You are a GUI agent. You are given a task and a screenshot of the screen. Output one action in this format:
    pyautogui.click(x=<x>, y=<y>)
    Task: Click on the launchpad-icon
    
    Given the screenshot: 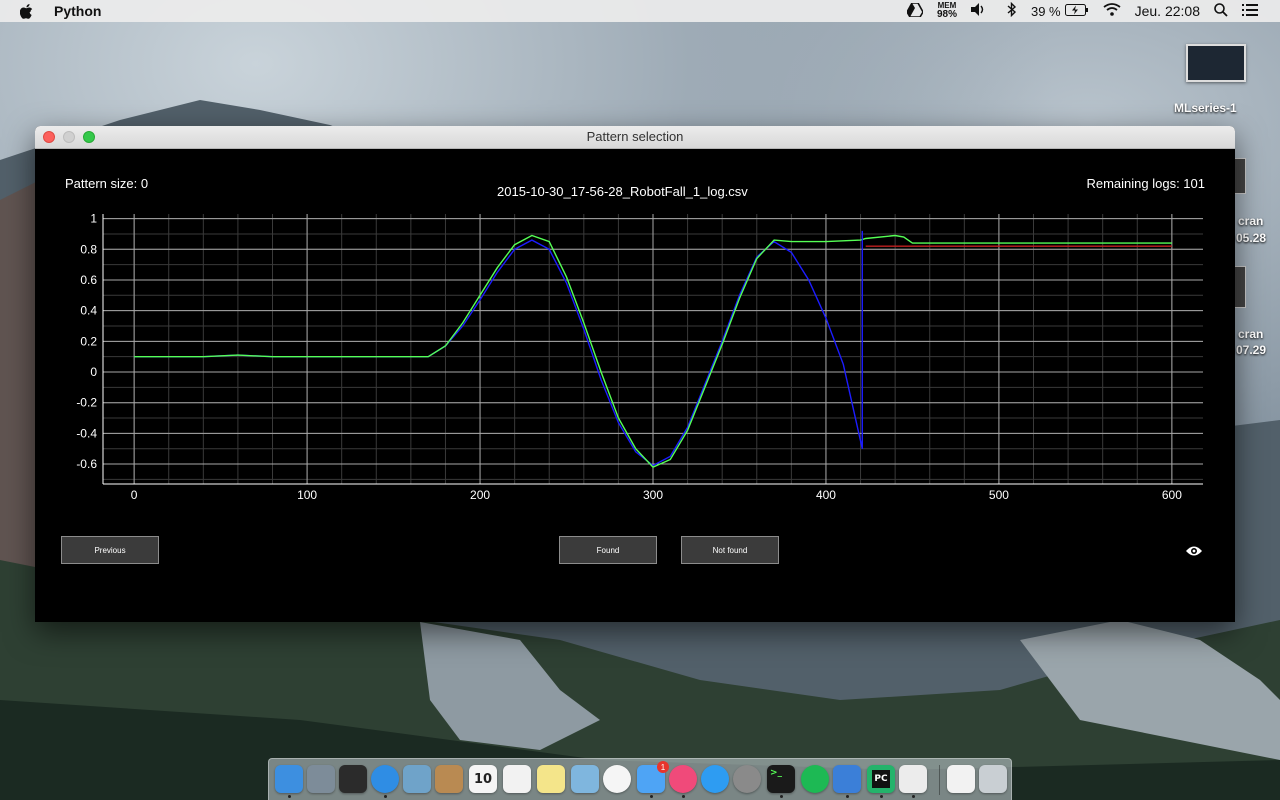 What is the action you would take?
    pyautogui.click(x=321, y=779)
    